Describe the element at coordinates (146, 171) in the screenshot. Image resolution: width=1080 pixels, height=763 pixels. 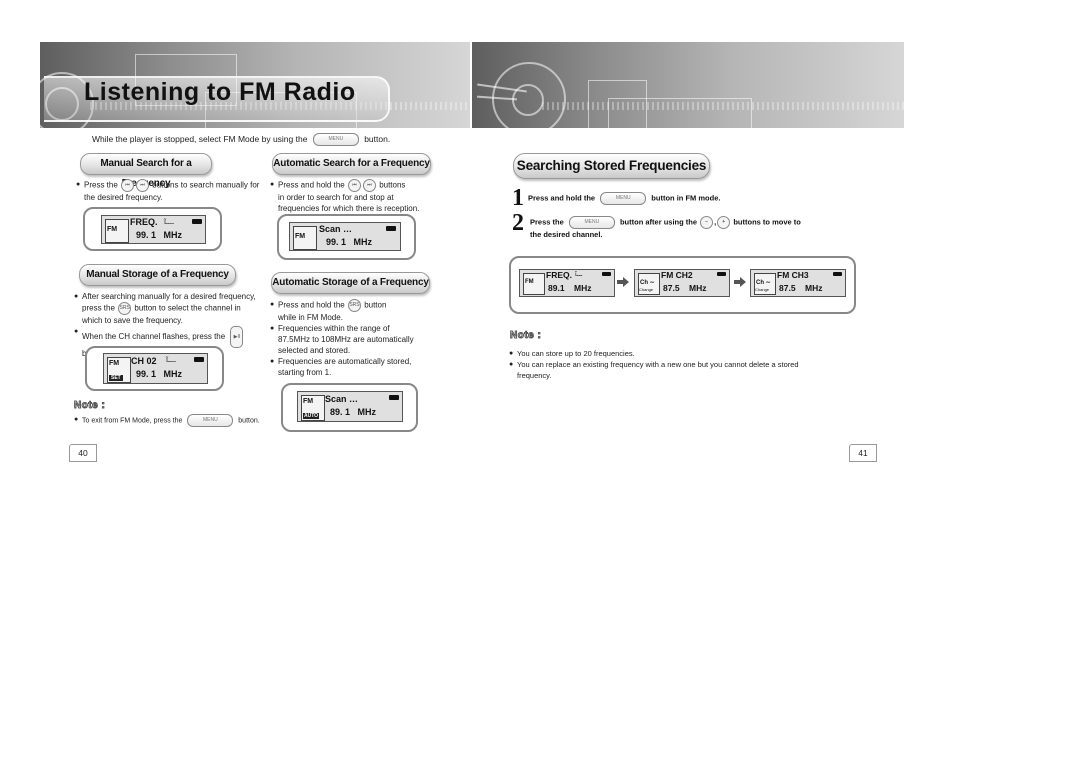
I see `manual-search-heading: Manual Search for a Frequency` at that location.